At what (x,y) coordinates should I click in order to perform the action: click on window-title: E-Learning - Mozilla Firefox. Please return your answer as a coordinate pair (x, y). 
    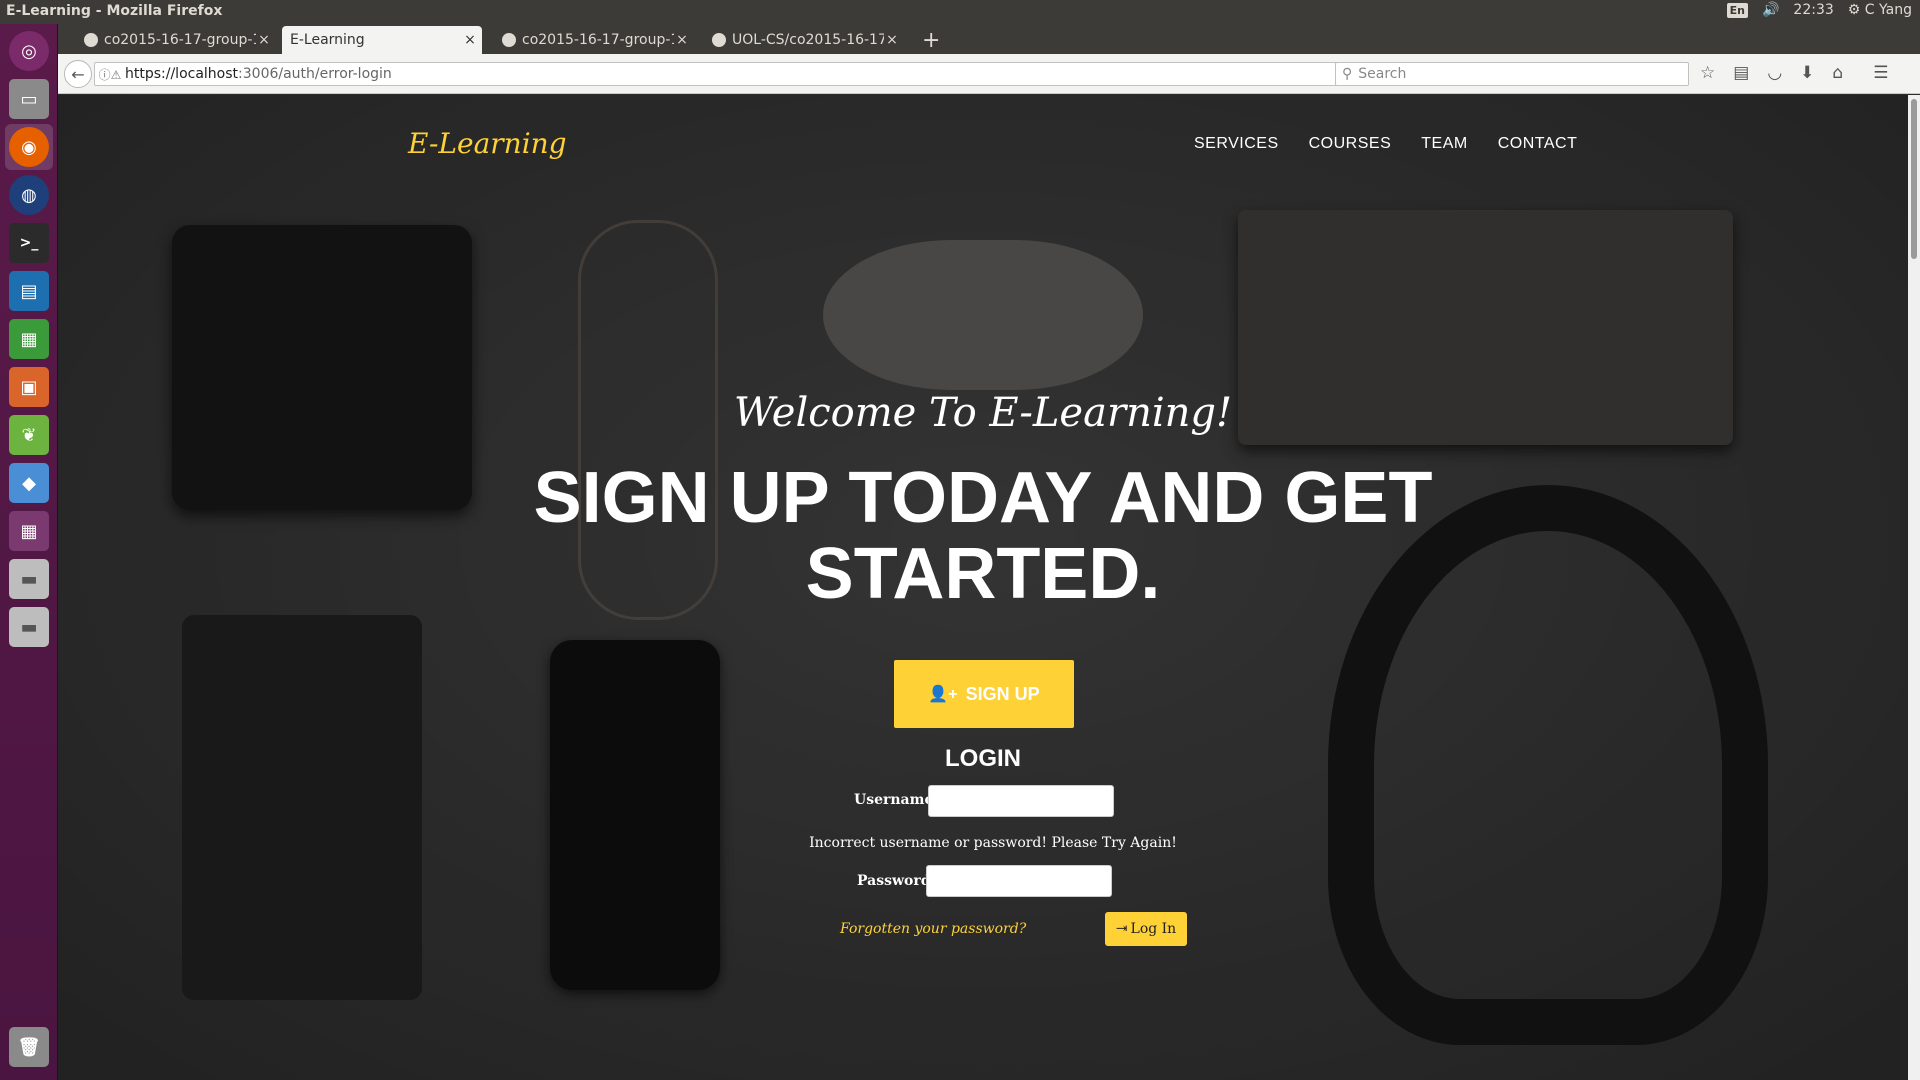
    Looking at the image, I should click on (114, 11).